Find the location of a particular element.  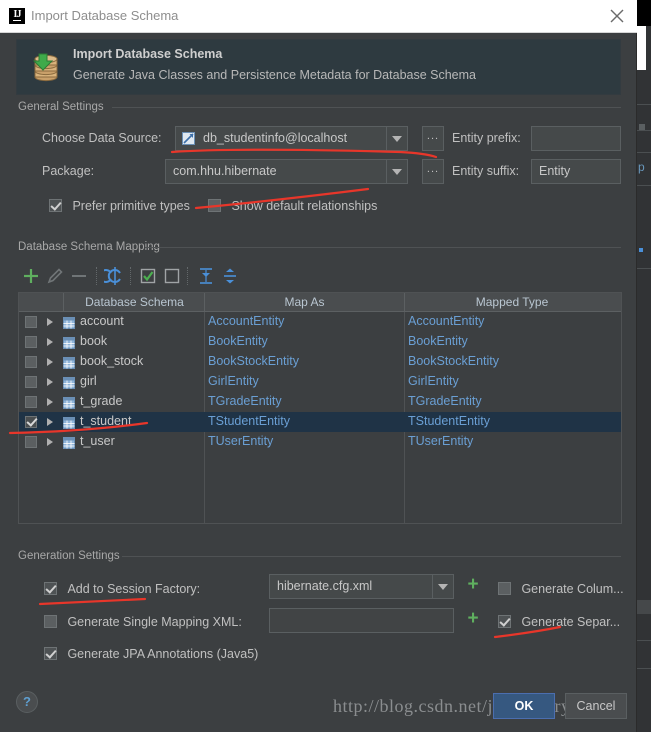

prefer-primitive-types-checkbox: Prefer primitive types is located at coordinates (119, 206).